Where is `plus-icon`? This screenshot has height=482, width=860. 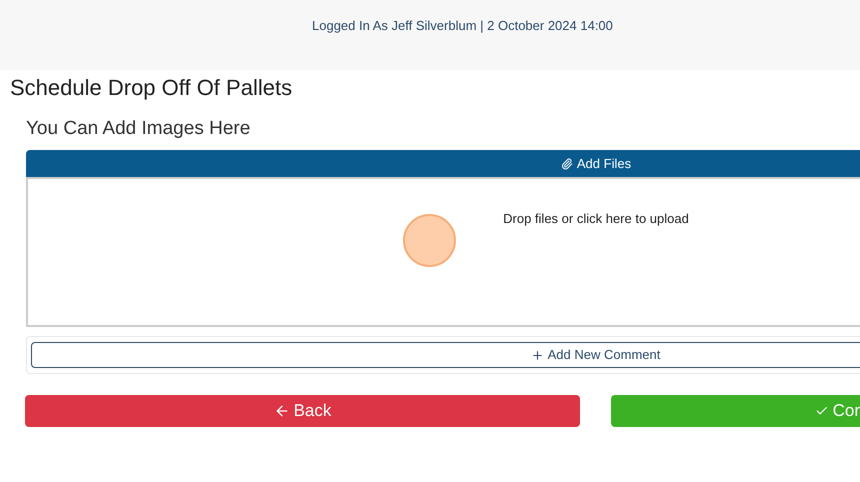
plus-icon is located at coordinates (537, 355).